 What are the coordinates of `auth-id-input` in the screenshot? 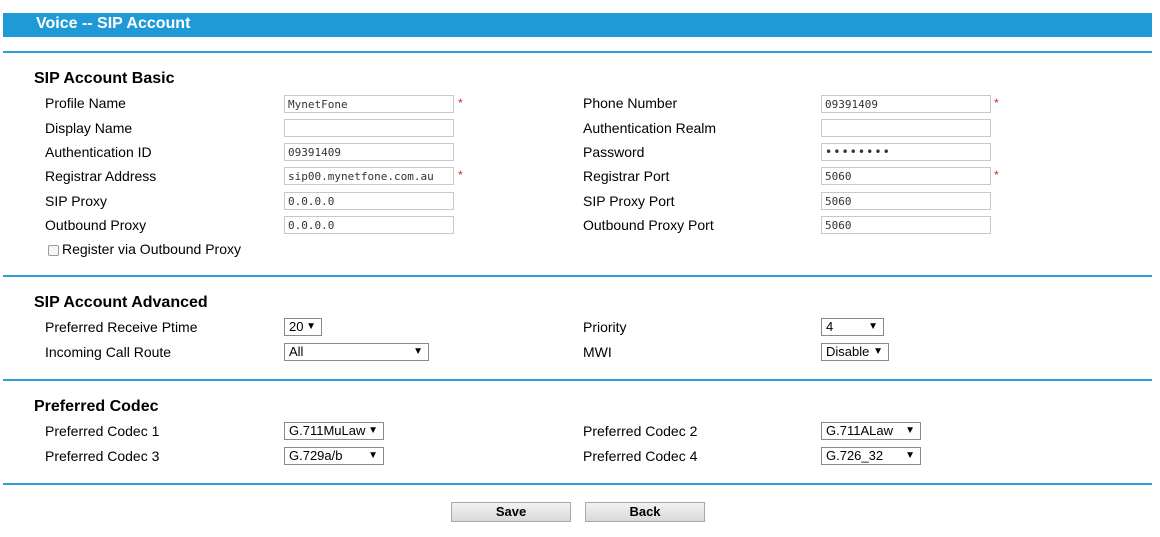 It's located at (369, 152).